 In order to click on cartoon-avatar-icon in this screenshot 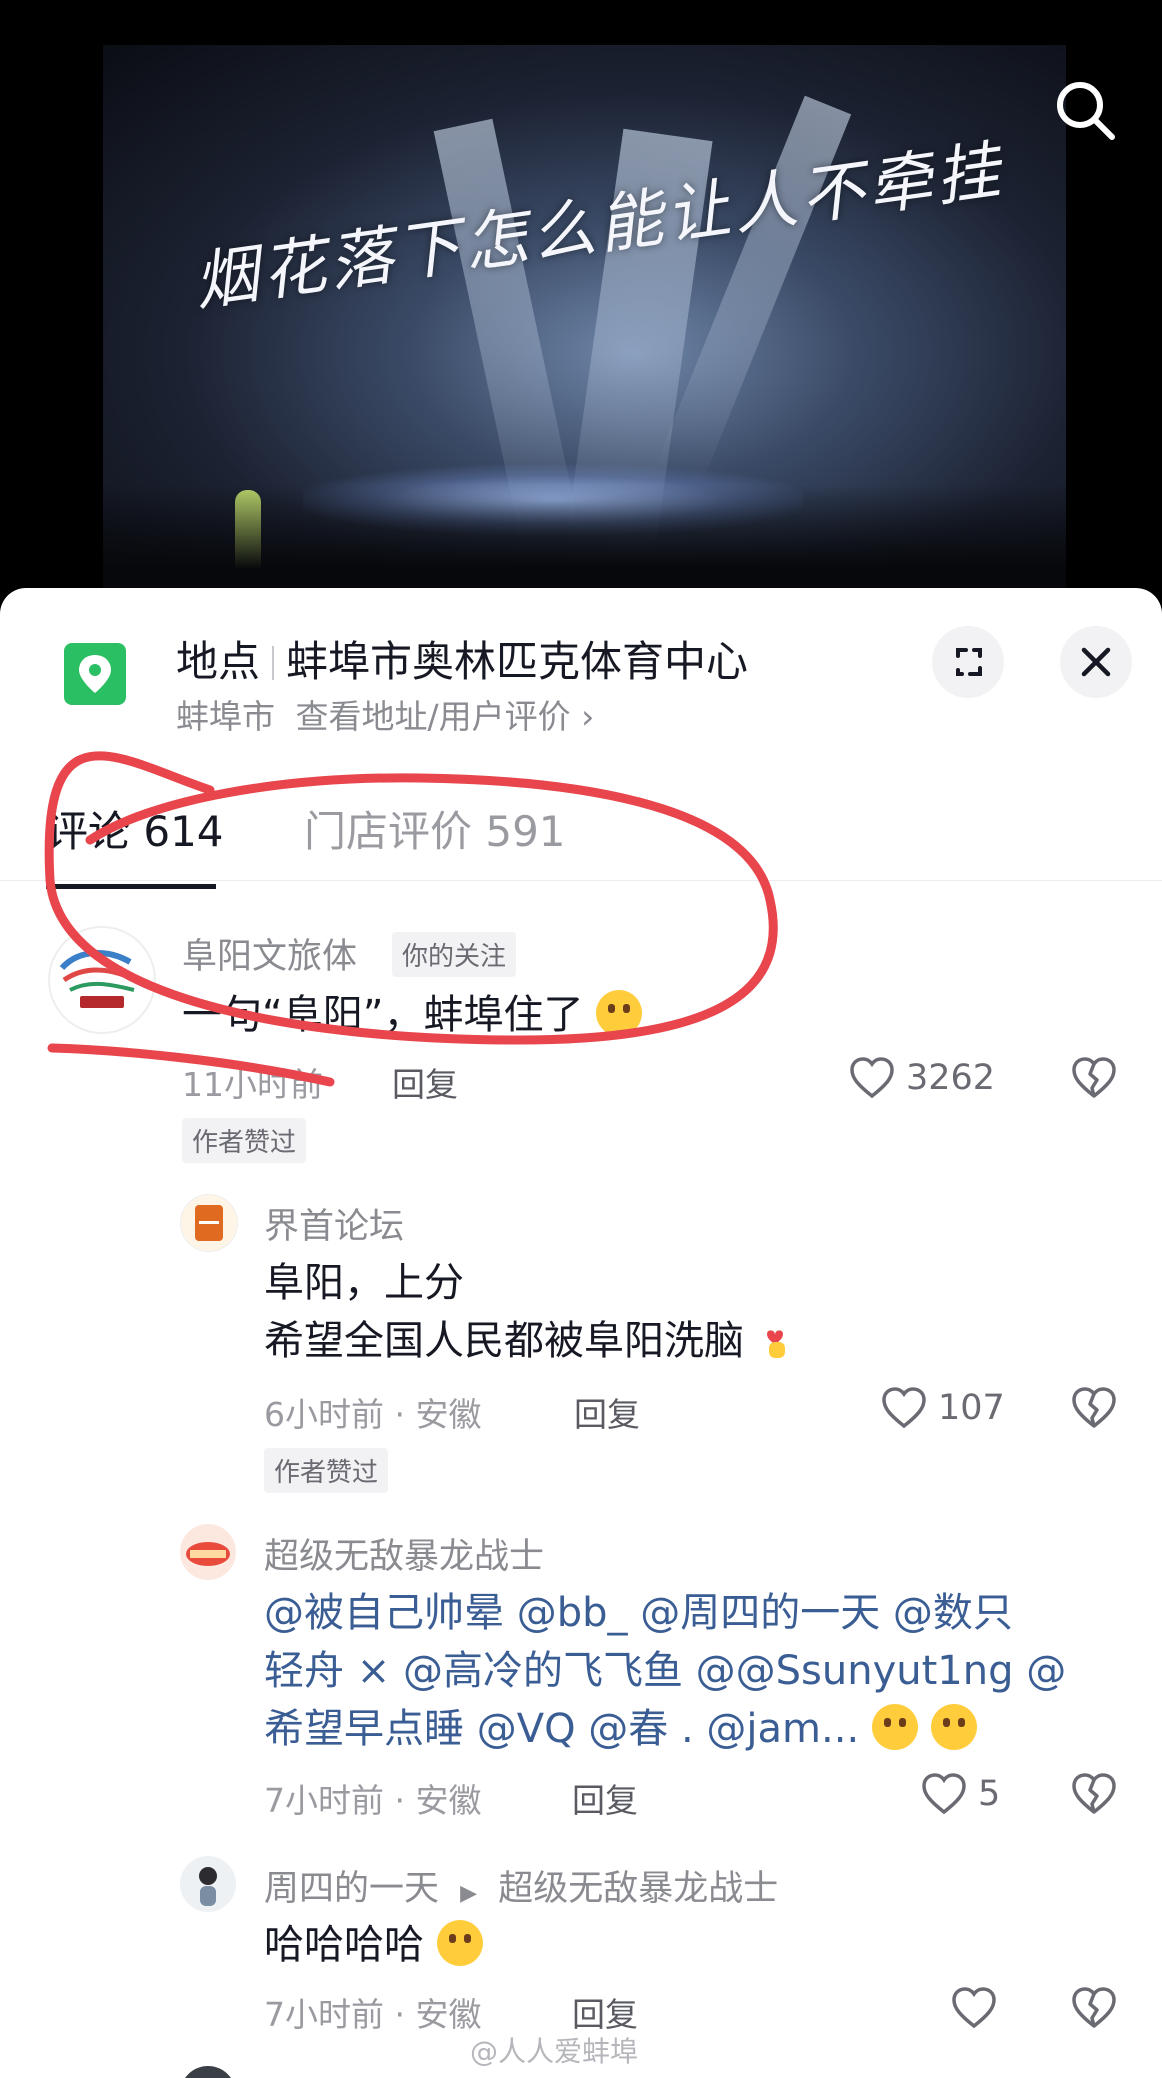, I will do `click(208, 1554)`.